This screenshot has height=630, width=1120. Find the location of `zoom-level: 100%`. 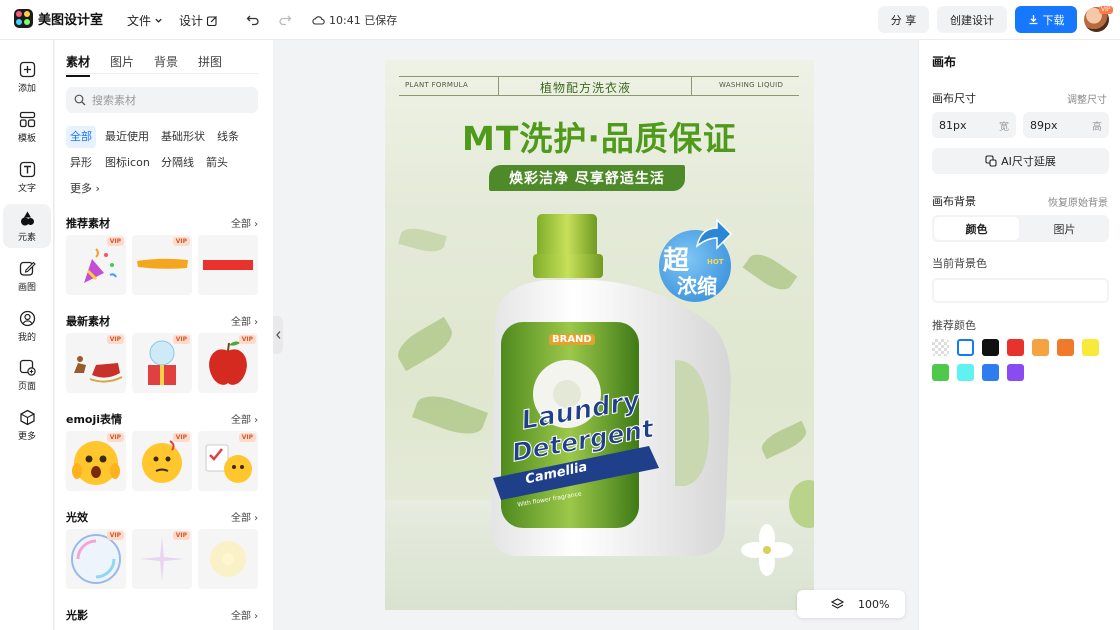

zoom-level: 100% is located at coordinates (873, 604).